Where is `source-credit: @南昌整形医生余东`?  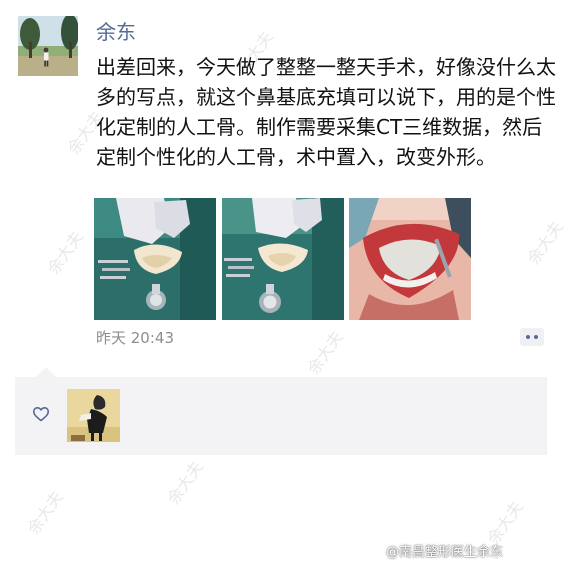 source-credit: @南昌整形医生余东 is located at coordinates (445, 552).